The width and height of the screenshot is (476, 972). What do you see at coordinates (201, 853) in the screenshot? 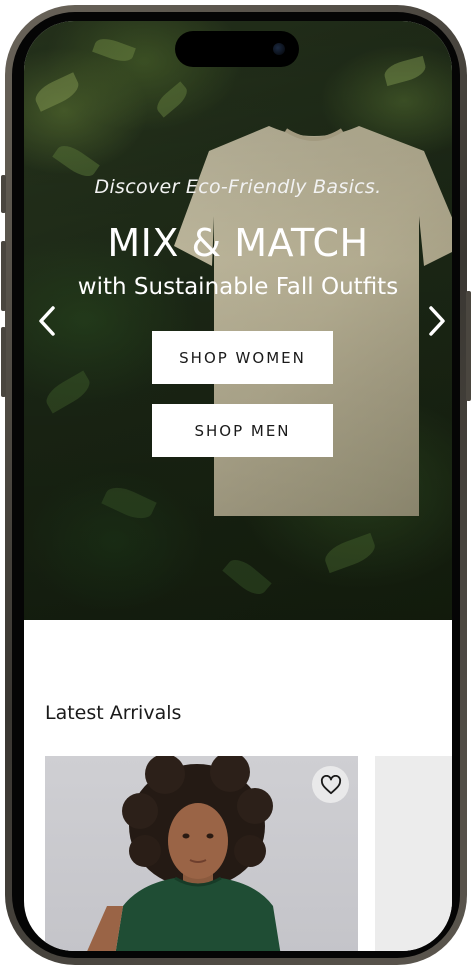
I see `product-card` at bounding box center [201, 853].